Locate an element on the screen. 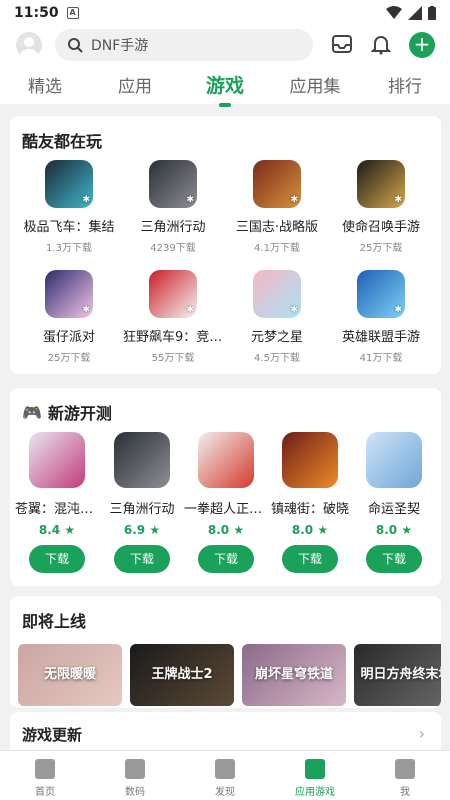 The image size is (450, 800). app-name: 狂野飙车9：竞速传奇 is located at coordinates (174, 337).